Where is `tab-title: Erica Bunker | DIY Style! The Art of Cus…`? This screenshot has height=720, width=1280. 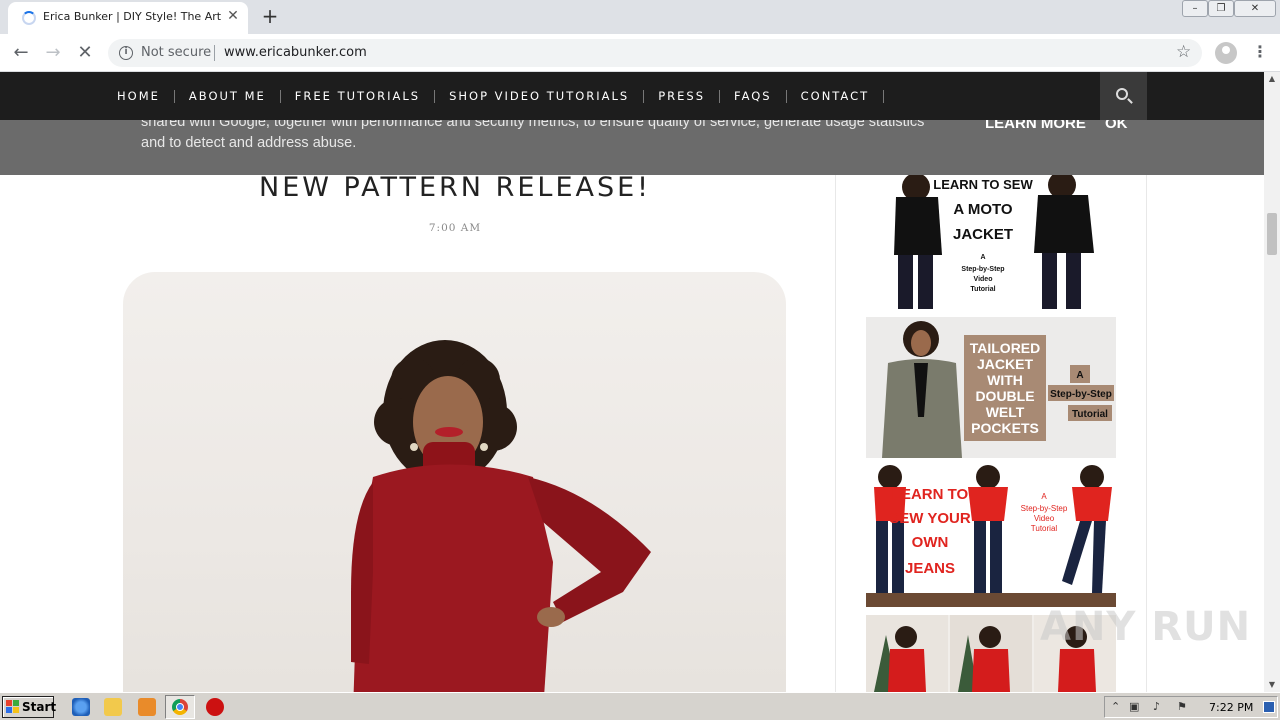
tab-title: Erica Bunker | DIY Style! The Art of Cus… is located at coordinates (132, 16).